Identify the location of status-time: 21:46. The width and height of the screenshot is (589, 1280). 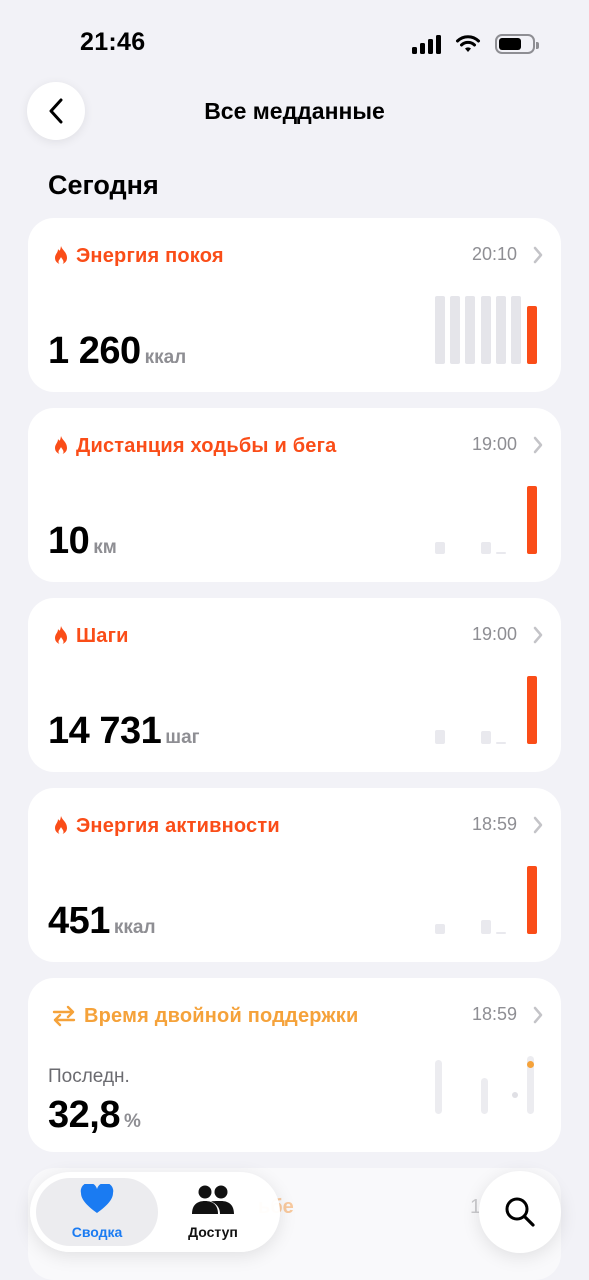
(113, 42).